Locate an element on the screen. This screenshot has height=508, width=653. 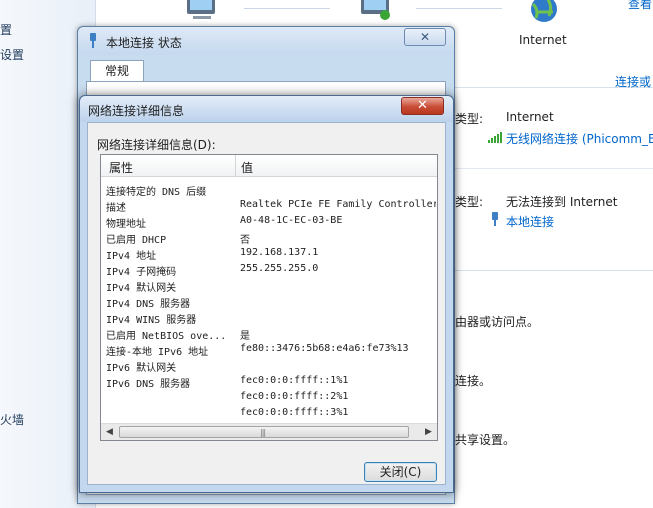
close-button: 关闭(C) is located at coordinates (400, 472).